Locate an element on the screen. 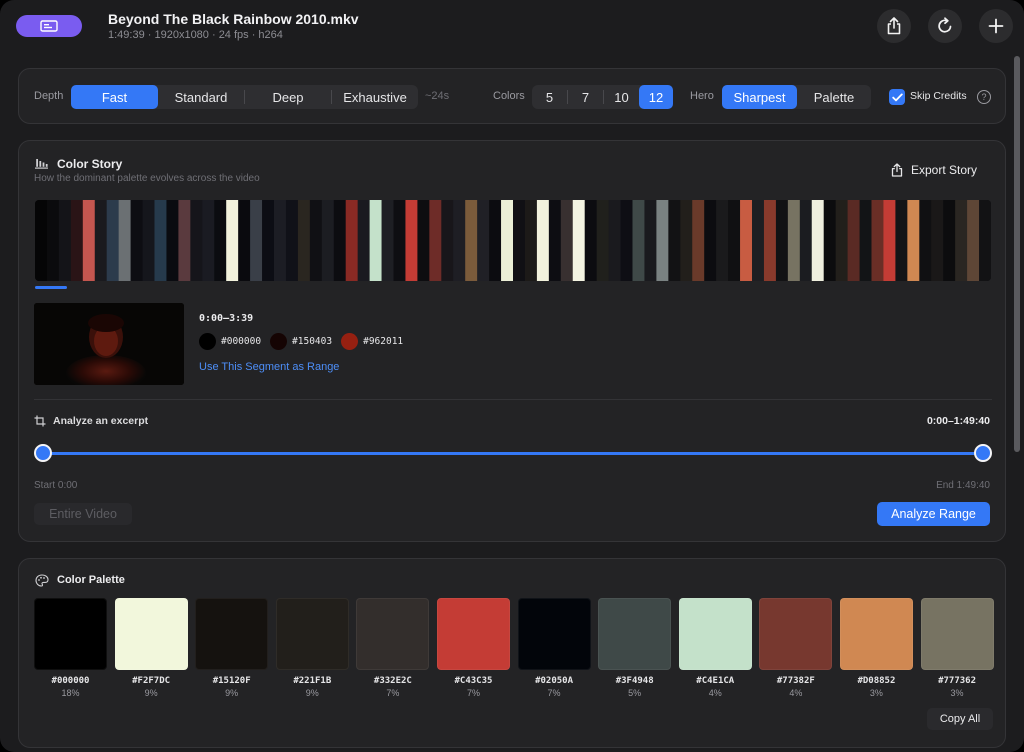 The image size is (1024, 752). add-button is located at coordinates (996, 26).